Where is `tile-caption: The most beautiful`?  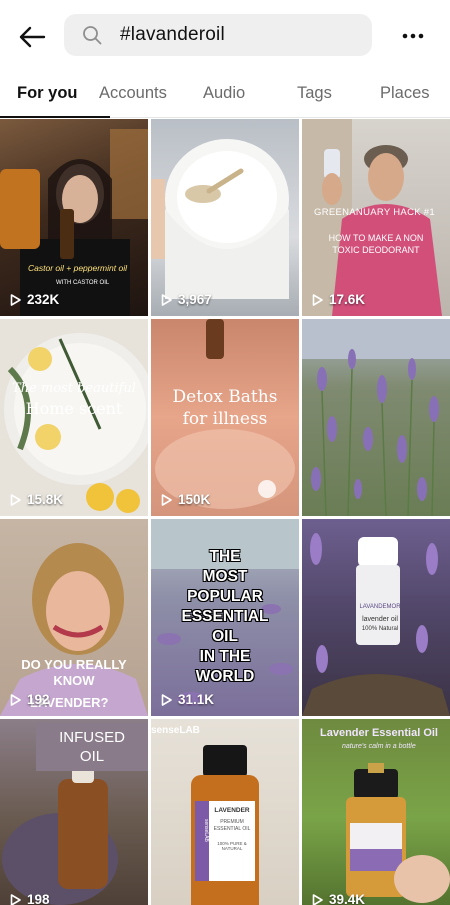
tile-caption: The most beautiful is located at coordinates (74, 388).